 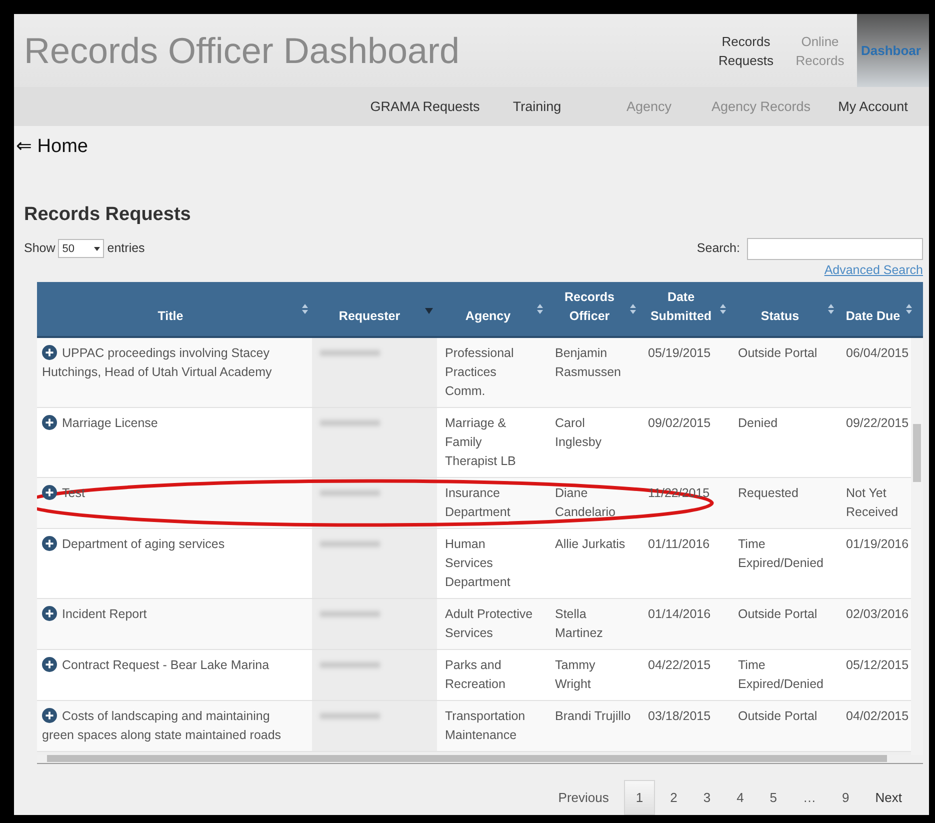 I want to click on date-due-cell: 09/22/2015, so click(x=877, y=423).